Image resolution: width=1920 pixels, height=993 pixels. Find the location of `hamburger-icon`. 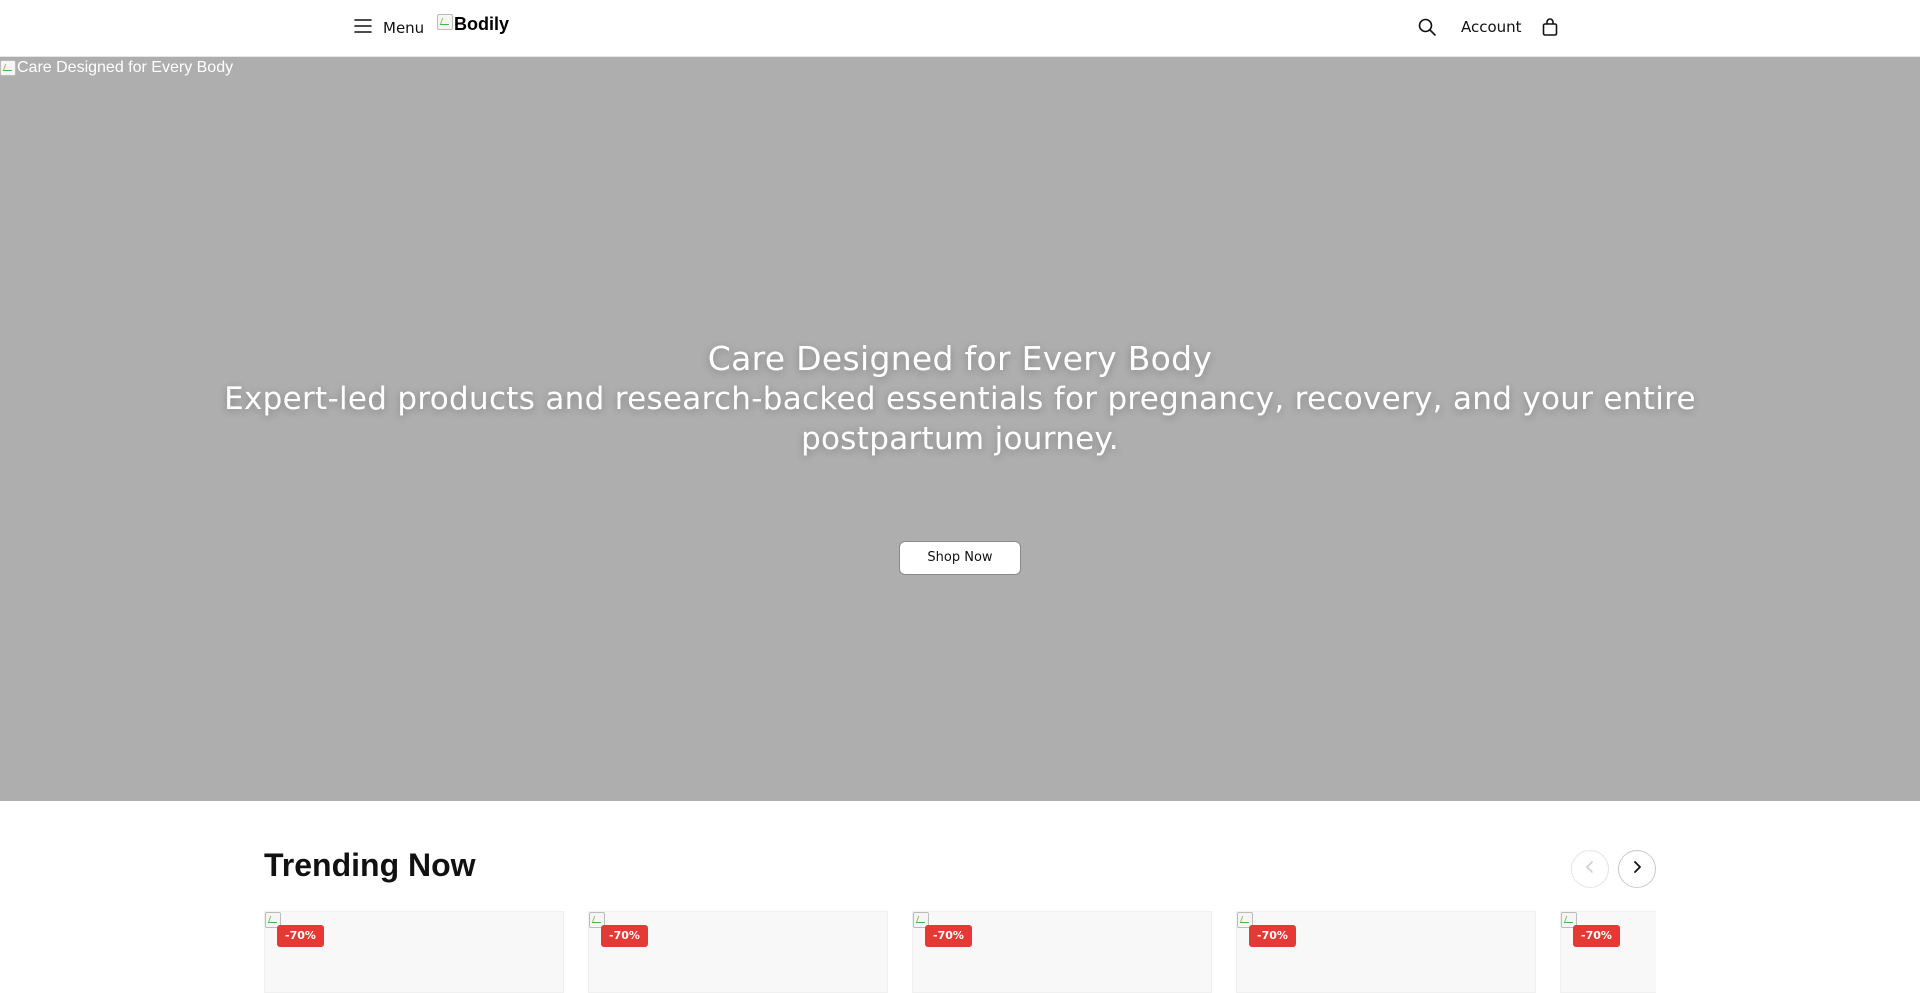

hamburger-icon is located at coordinates (363, 28).